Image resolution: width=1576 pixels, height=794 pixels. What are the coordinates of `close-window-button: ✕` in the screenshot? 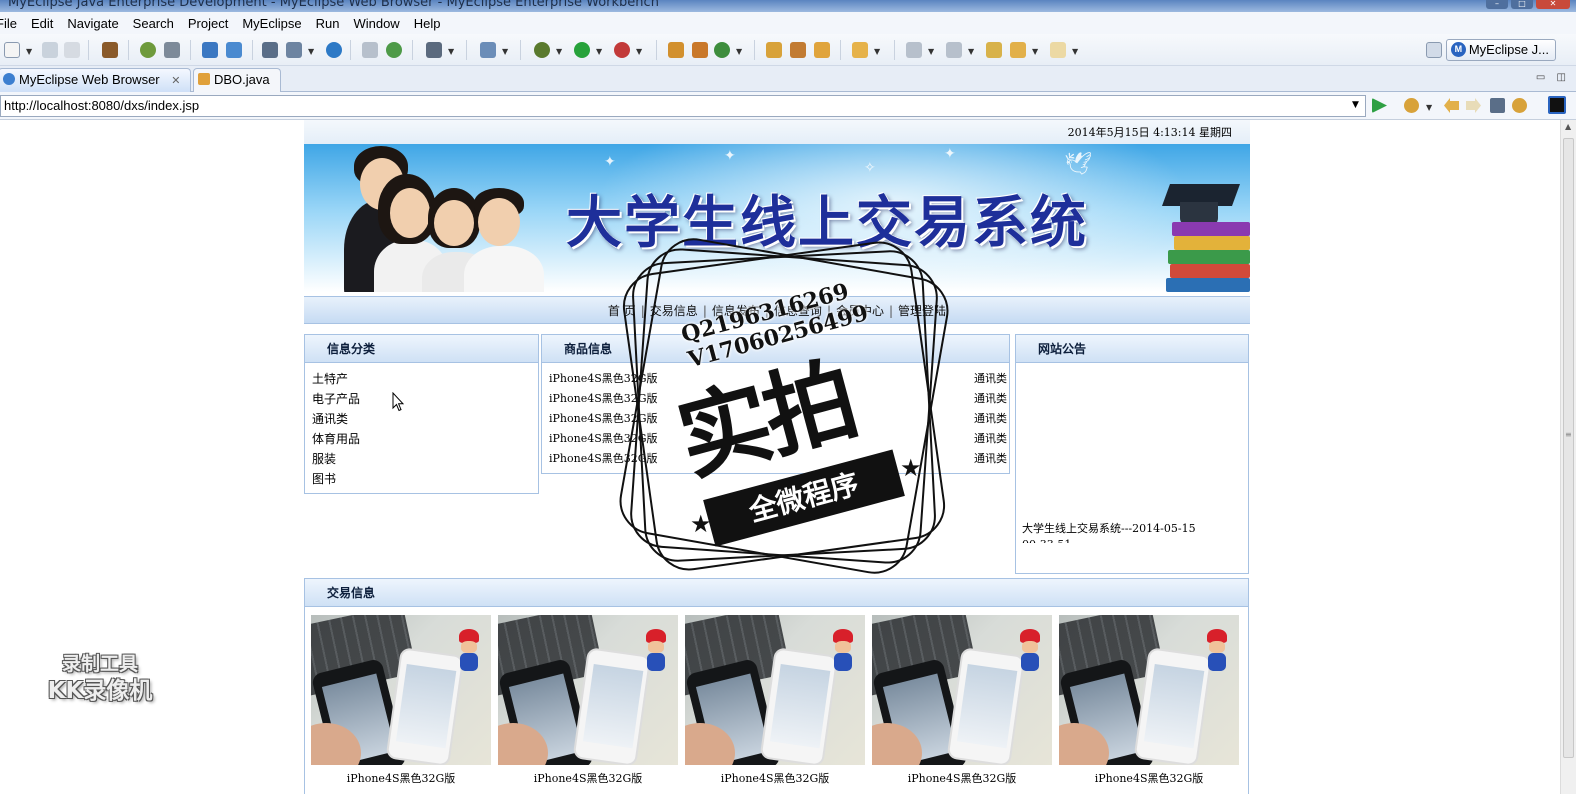 It's located at (1553, 4).